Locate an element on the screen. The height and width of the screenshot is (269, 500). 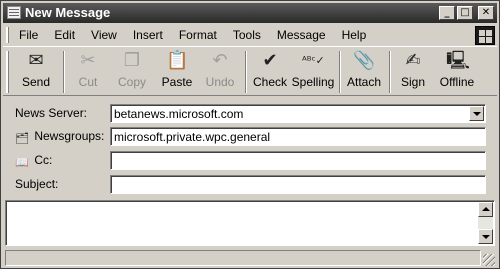
attach-label: Attach is located at coordinates (364, 82).